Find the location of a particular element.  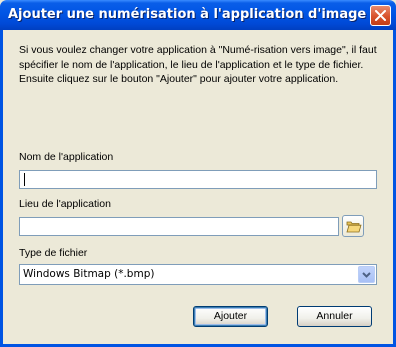

chevron-down-icon is located at coordinates (366, 275).